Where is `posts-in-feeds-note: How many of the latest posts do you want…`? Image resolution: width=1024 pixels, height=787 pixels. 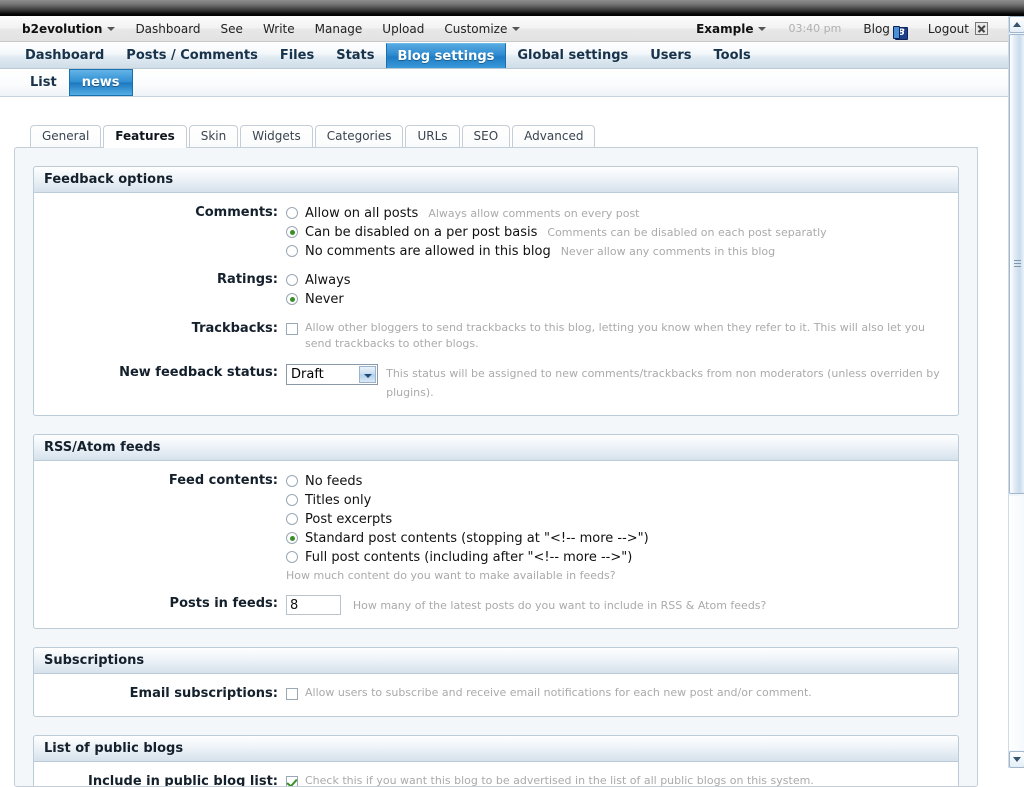 posts-in-feeds-note: How many of the latest posts do you want… is located at coordinates (559, 605).